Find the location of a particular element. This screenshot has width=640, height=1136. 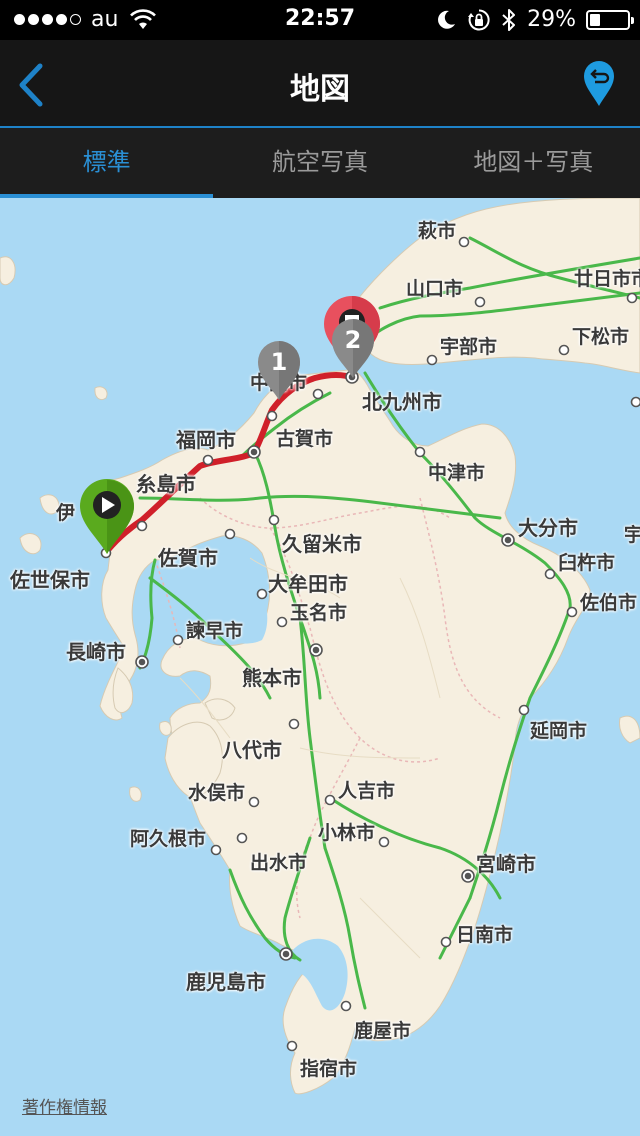

city-label: 長崎市 is located at coordinates (96, 652).